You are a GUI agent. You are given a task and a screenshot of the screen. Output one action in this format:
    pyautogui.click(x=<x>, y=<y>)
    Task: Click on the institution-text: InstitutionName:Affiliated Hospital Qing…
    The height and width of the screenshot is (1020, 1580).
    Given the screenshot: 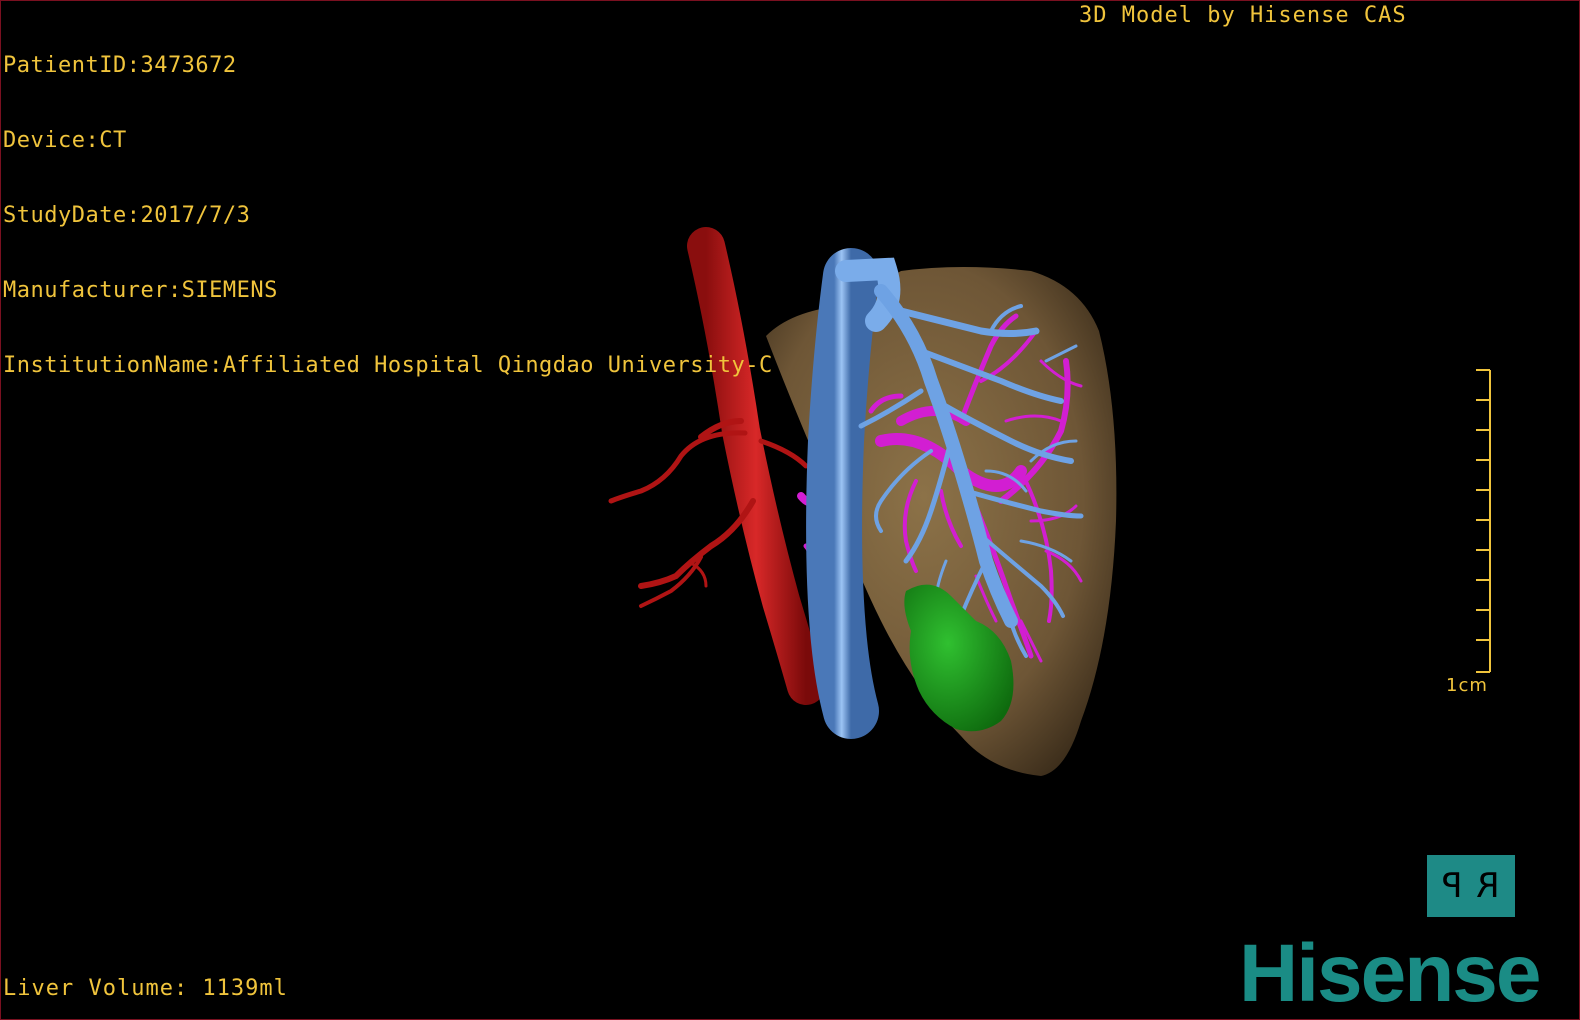 What is the action you would take?
    pyautogui.click(x=388, y=365)
    